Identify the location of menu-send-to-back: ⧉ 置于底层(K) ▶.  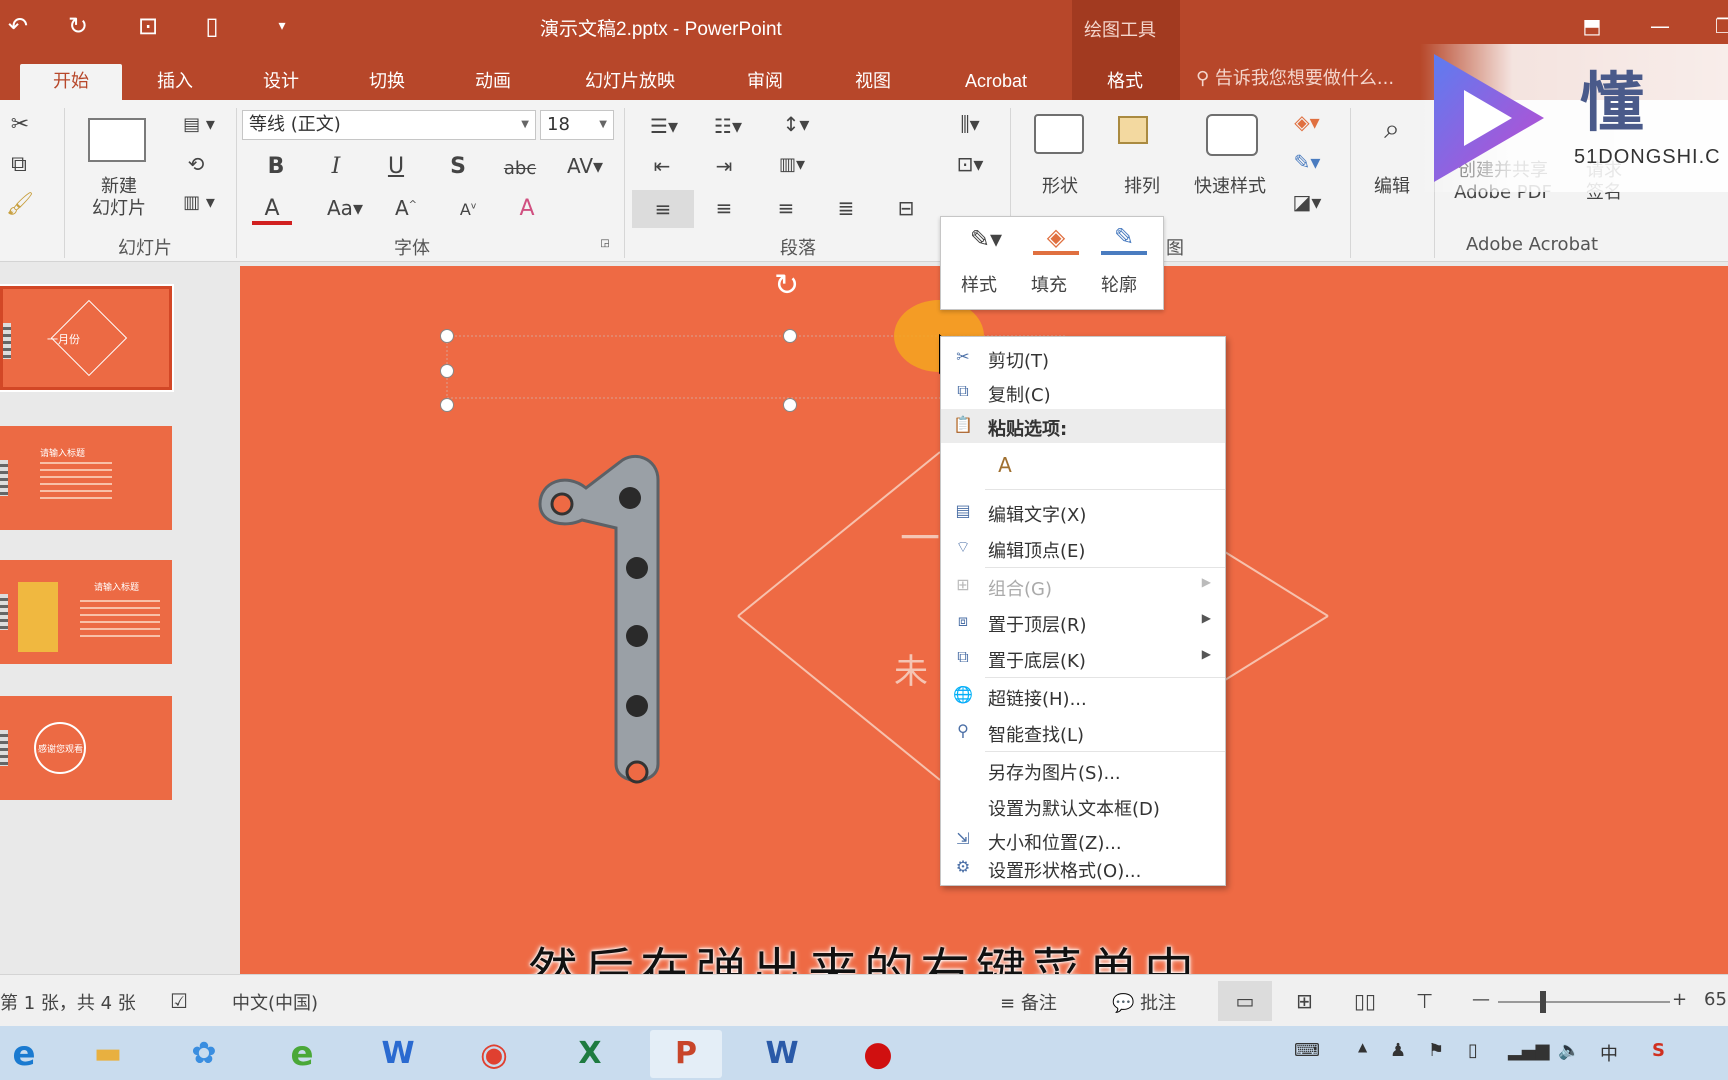
(1083, 658).